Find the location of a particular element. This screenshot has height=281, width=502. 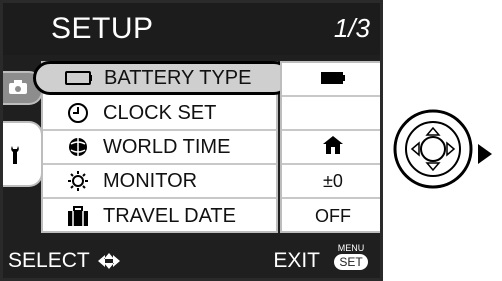

value-world-time is located at coordinates (331, 148).